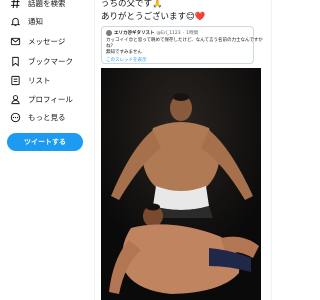  What do you see at coordinates (153, 17) in the screenshot?
I see `tweet-text-line-2: ありがとうございます😊❤️` at bounding box center [153, 17].